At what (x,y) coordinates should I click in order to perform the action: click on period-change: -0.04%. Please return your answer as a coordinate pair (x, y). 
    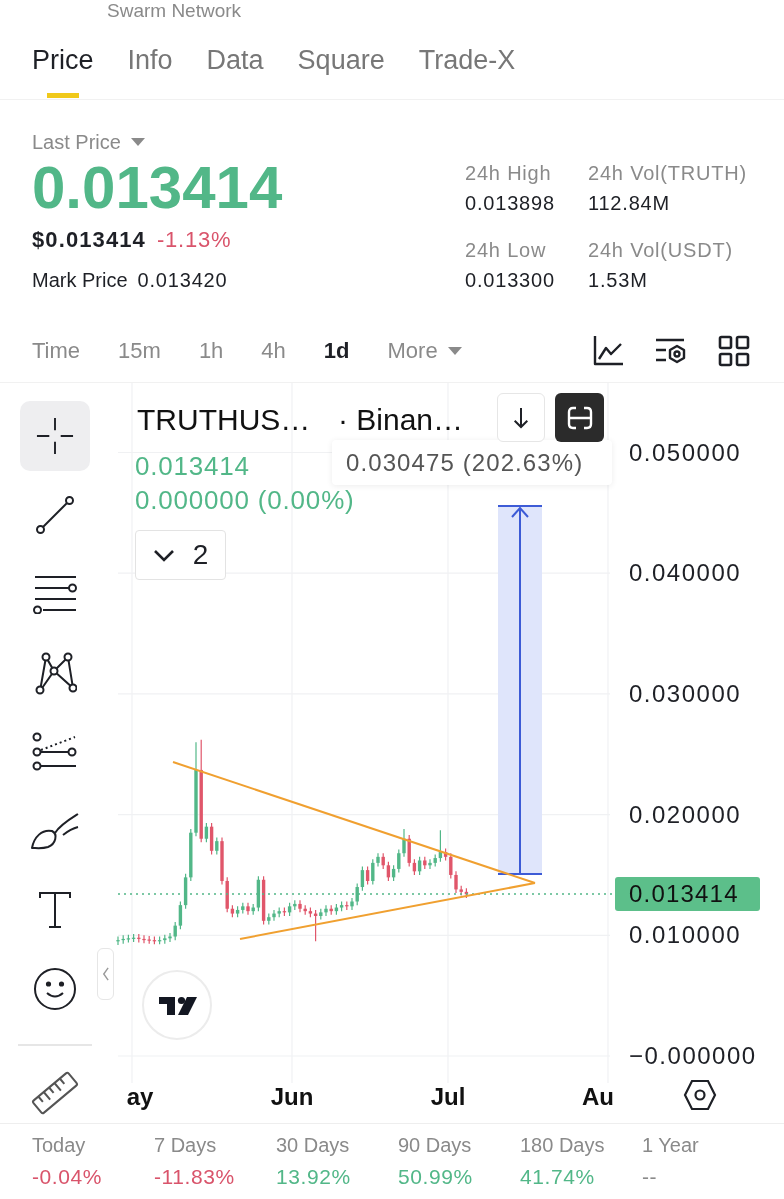
    Looking at the image, I should click on (67, 1177).